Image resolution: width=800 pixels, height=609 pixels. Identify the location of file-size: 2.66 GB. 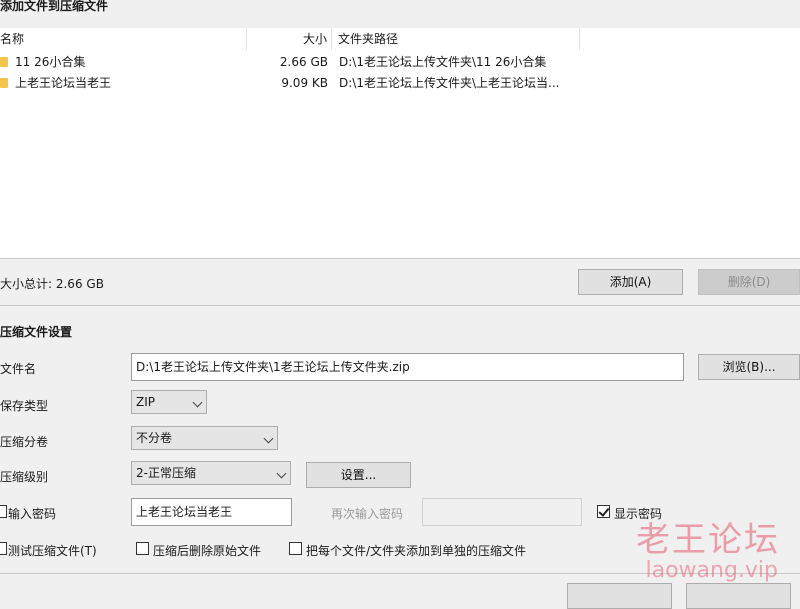
(303, 62).